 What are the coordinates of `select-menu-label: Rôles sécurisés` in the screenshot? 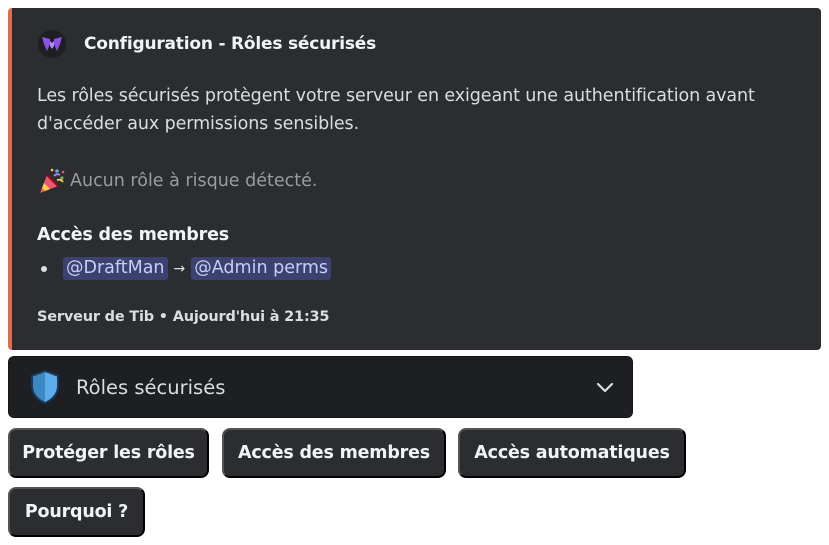 It's located at (151, 387).